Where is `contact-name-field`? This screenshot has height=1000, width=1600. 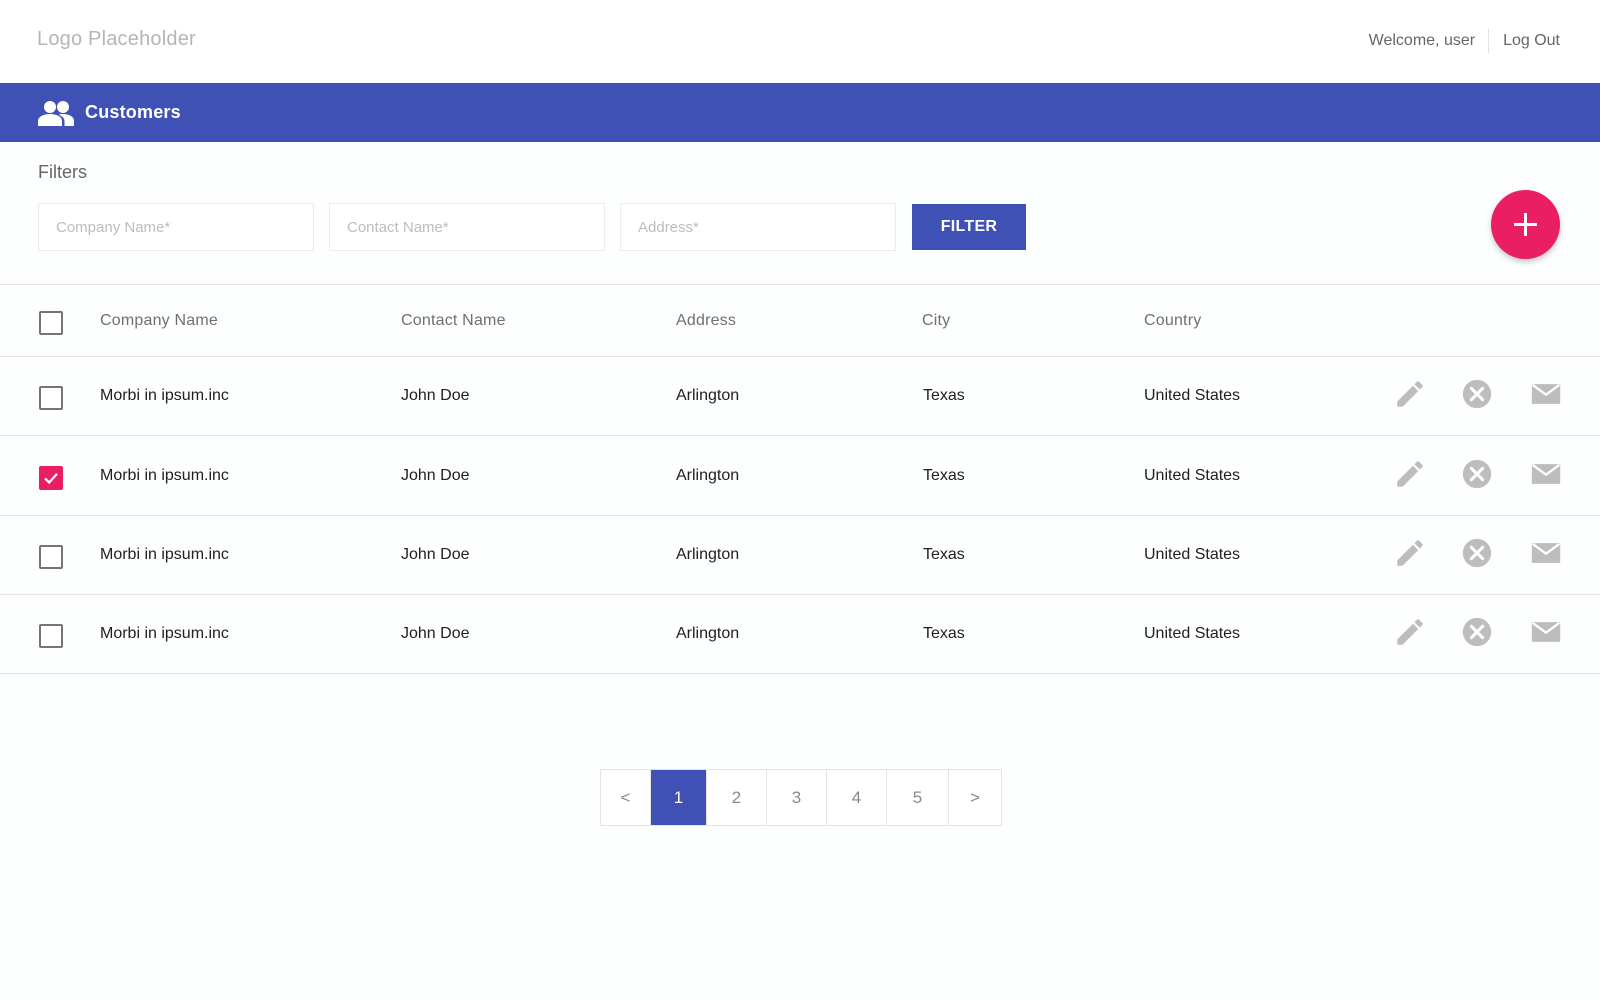 contact-name-field is located at coordinates (467, 227).